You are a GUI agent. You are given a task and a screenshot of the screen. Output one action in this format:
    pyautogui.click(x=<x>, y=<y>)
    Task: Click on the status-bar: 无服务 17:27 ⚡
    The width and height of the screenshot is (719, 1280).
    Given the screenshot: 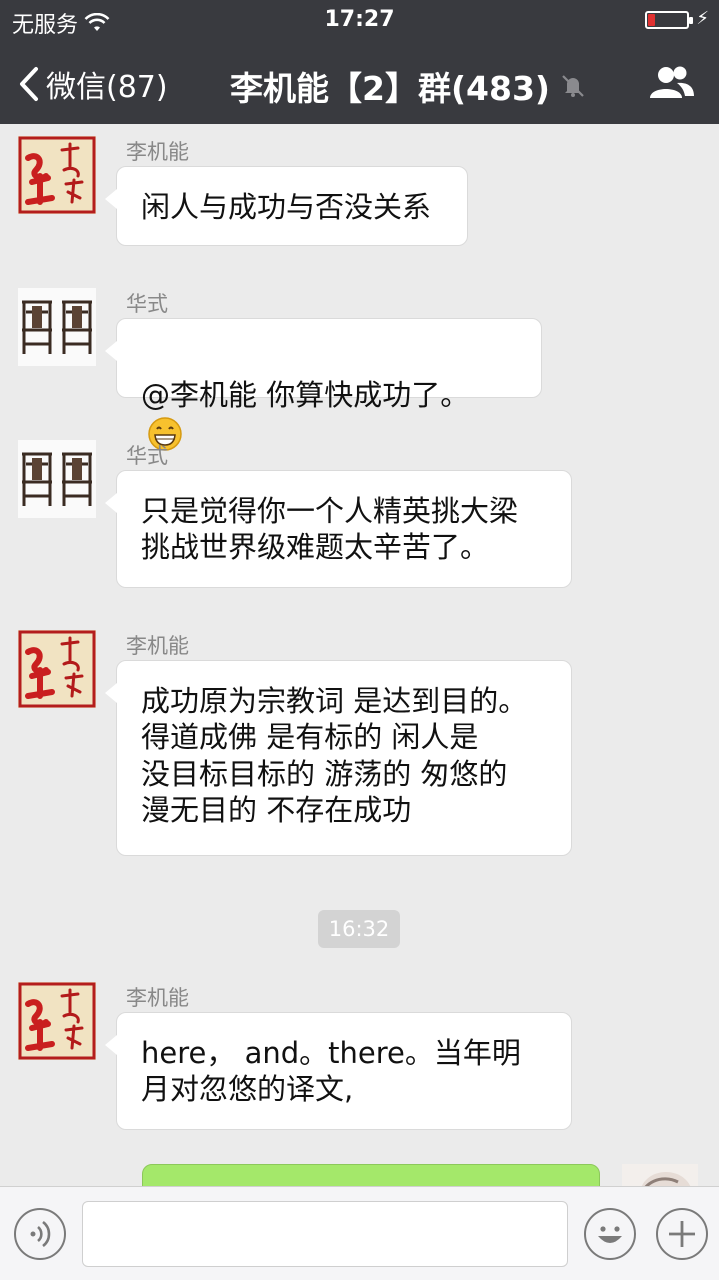 What is the action you would take?
    pyautogui.click(x=359, y=20)
    